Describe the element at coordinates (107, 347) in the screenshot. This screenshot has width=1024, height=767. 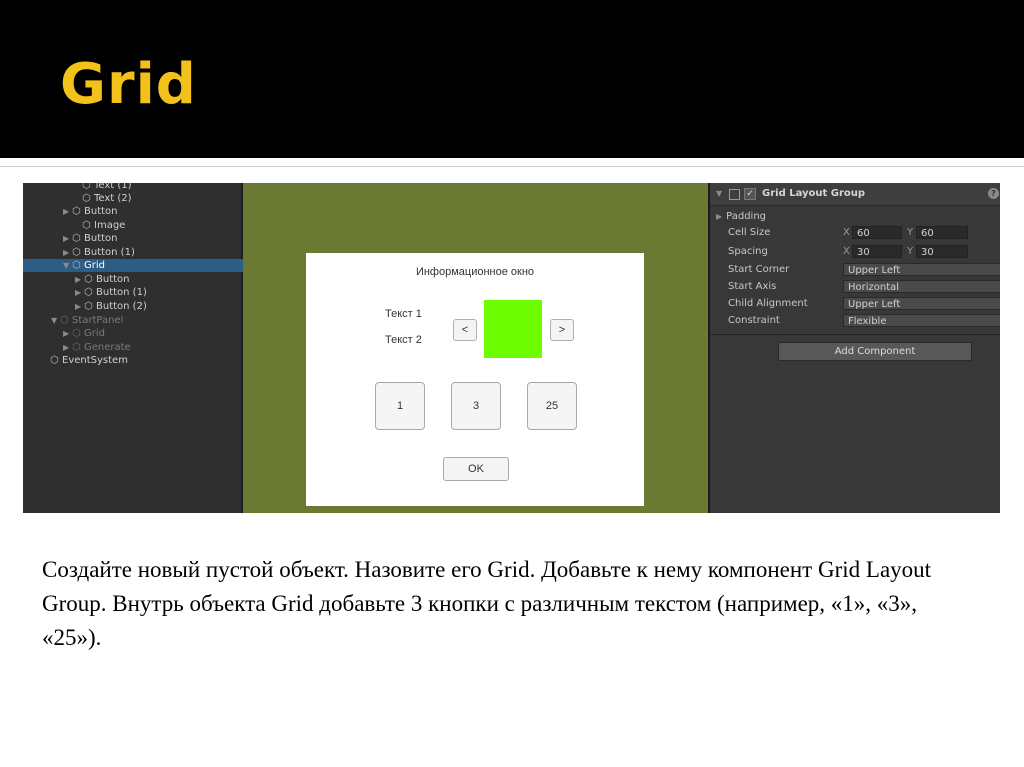
I see `hierarchy-item-label: Generate` at that location.